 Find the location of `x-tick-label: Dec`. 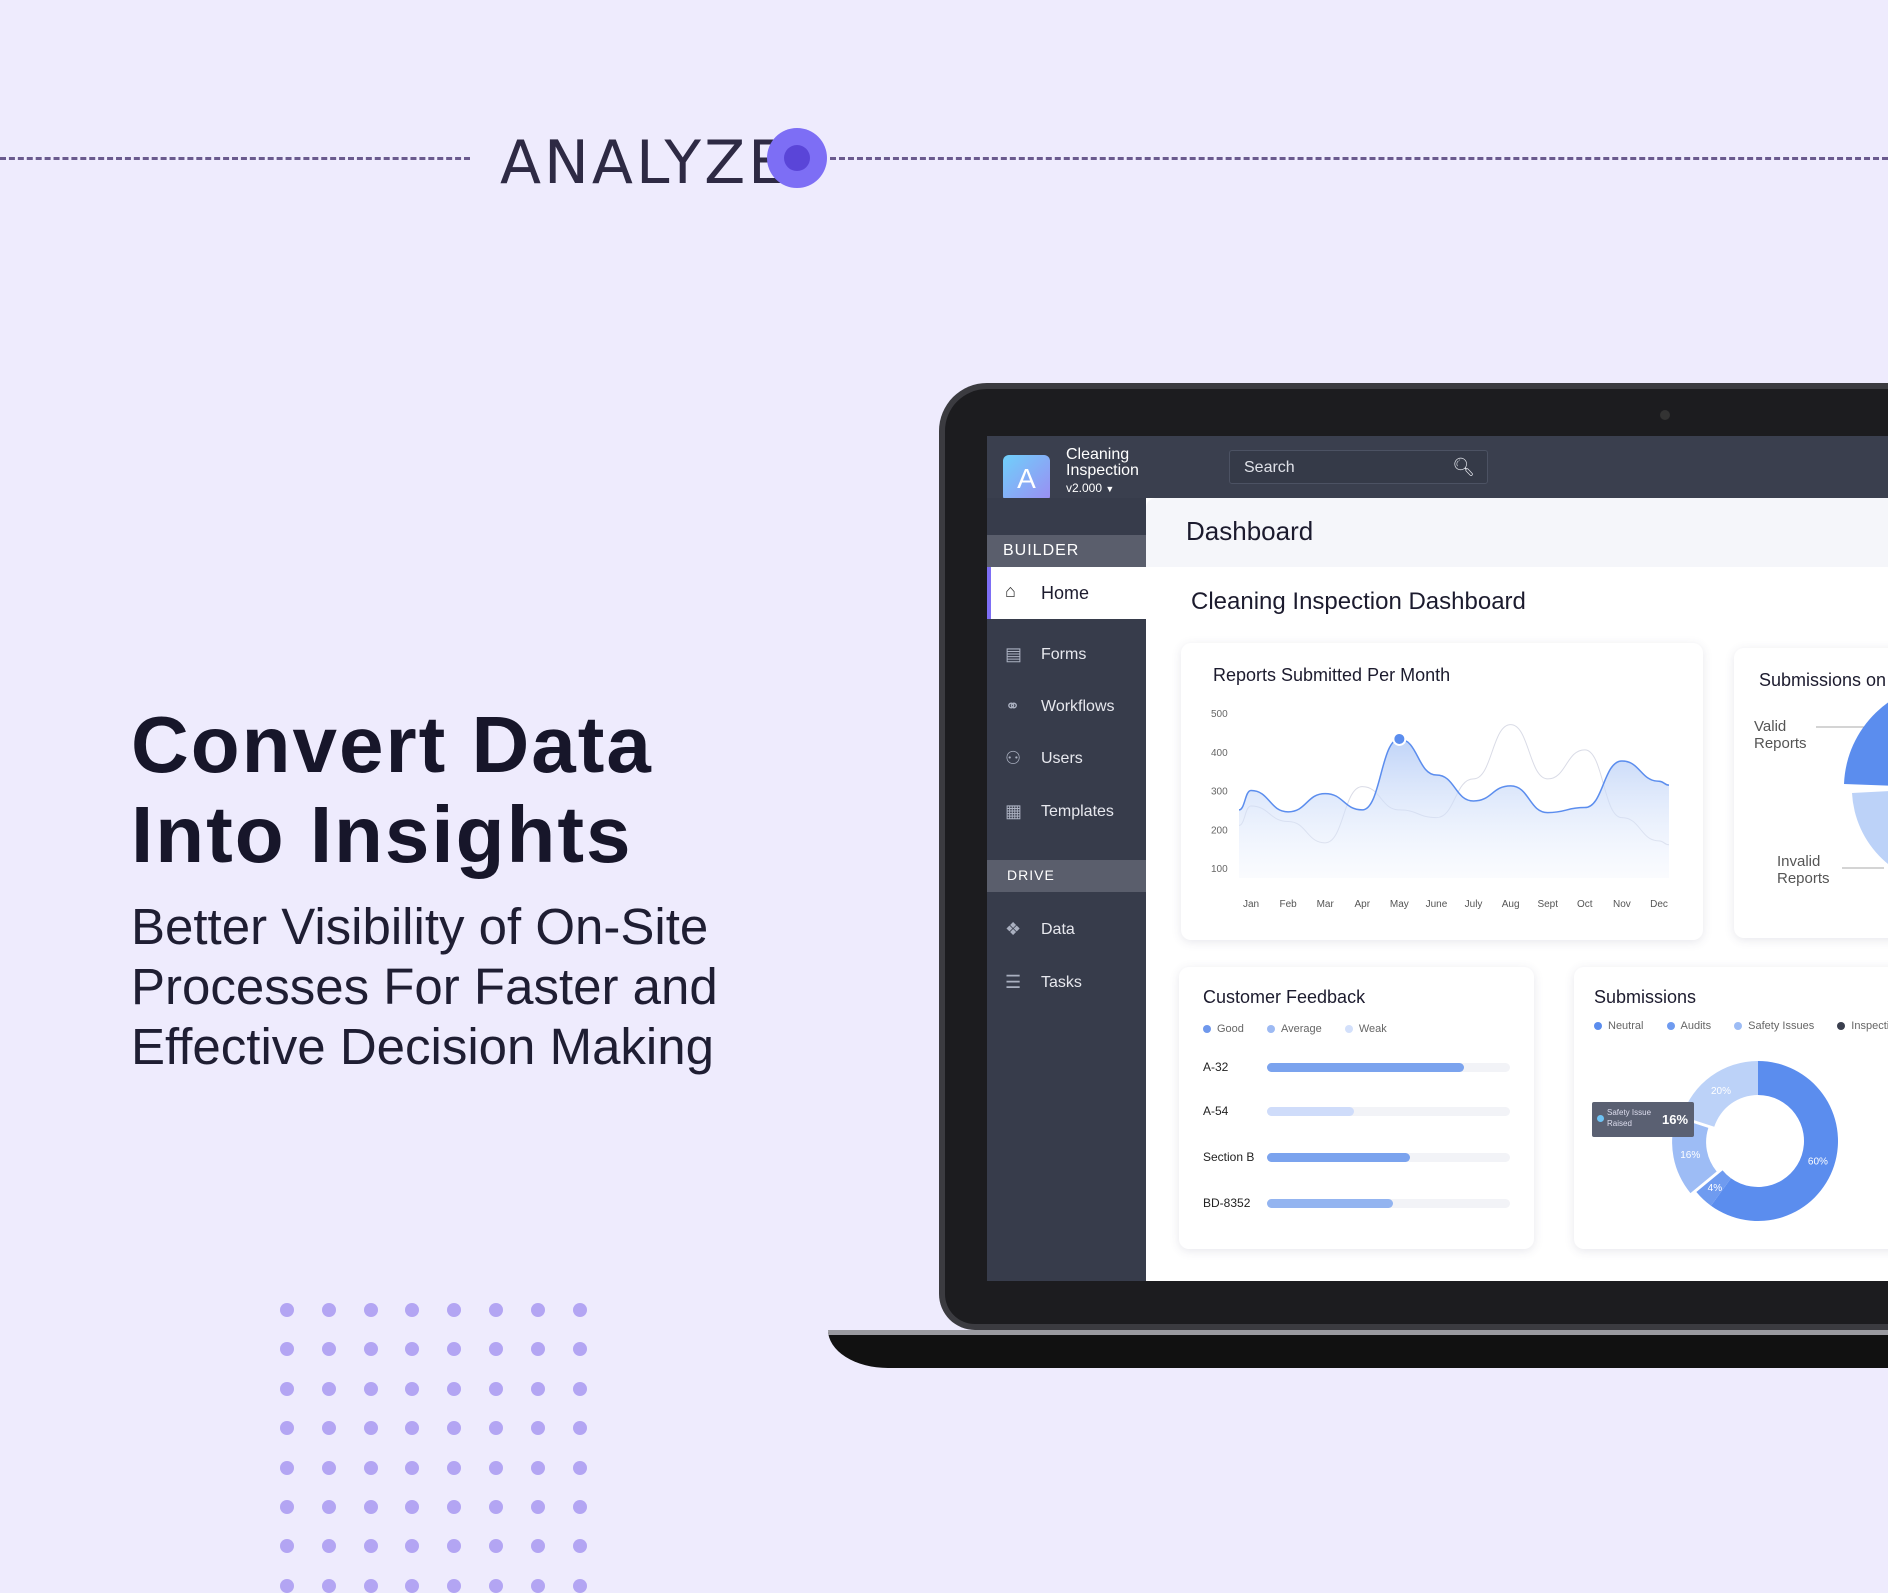

x-tick-label: Dec is located at coordinates (1659, 904).